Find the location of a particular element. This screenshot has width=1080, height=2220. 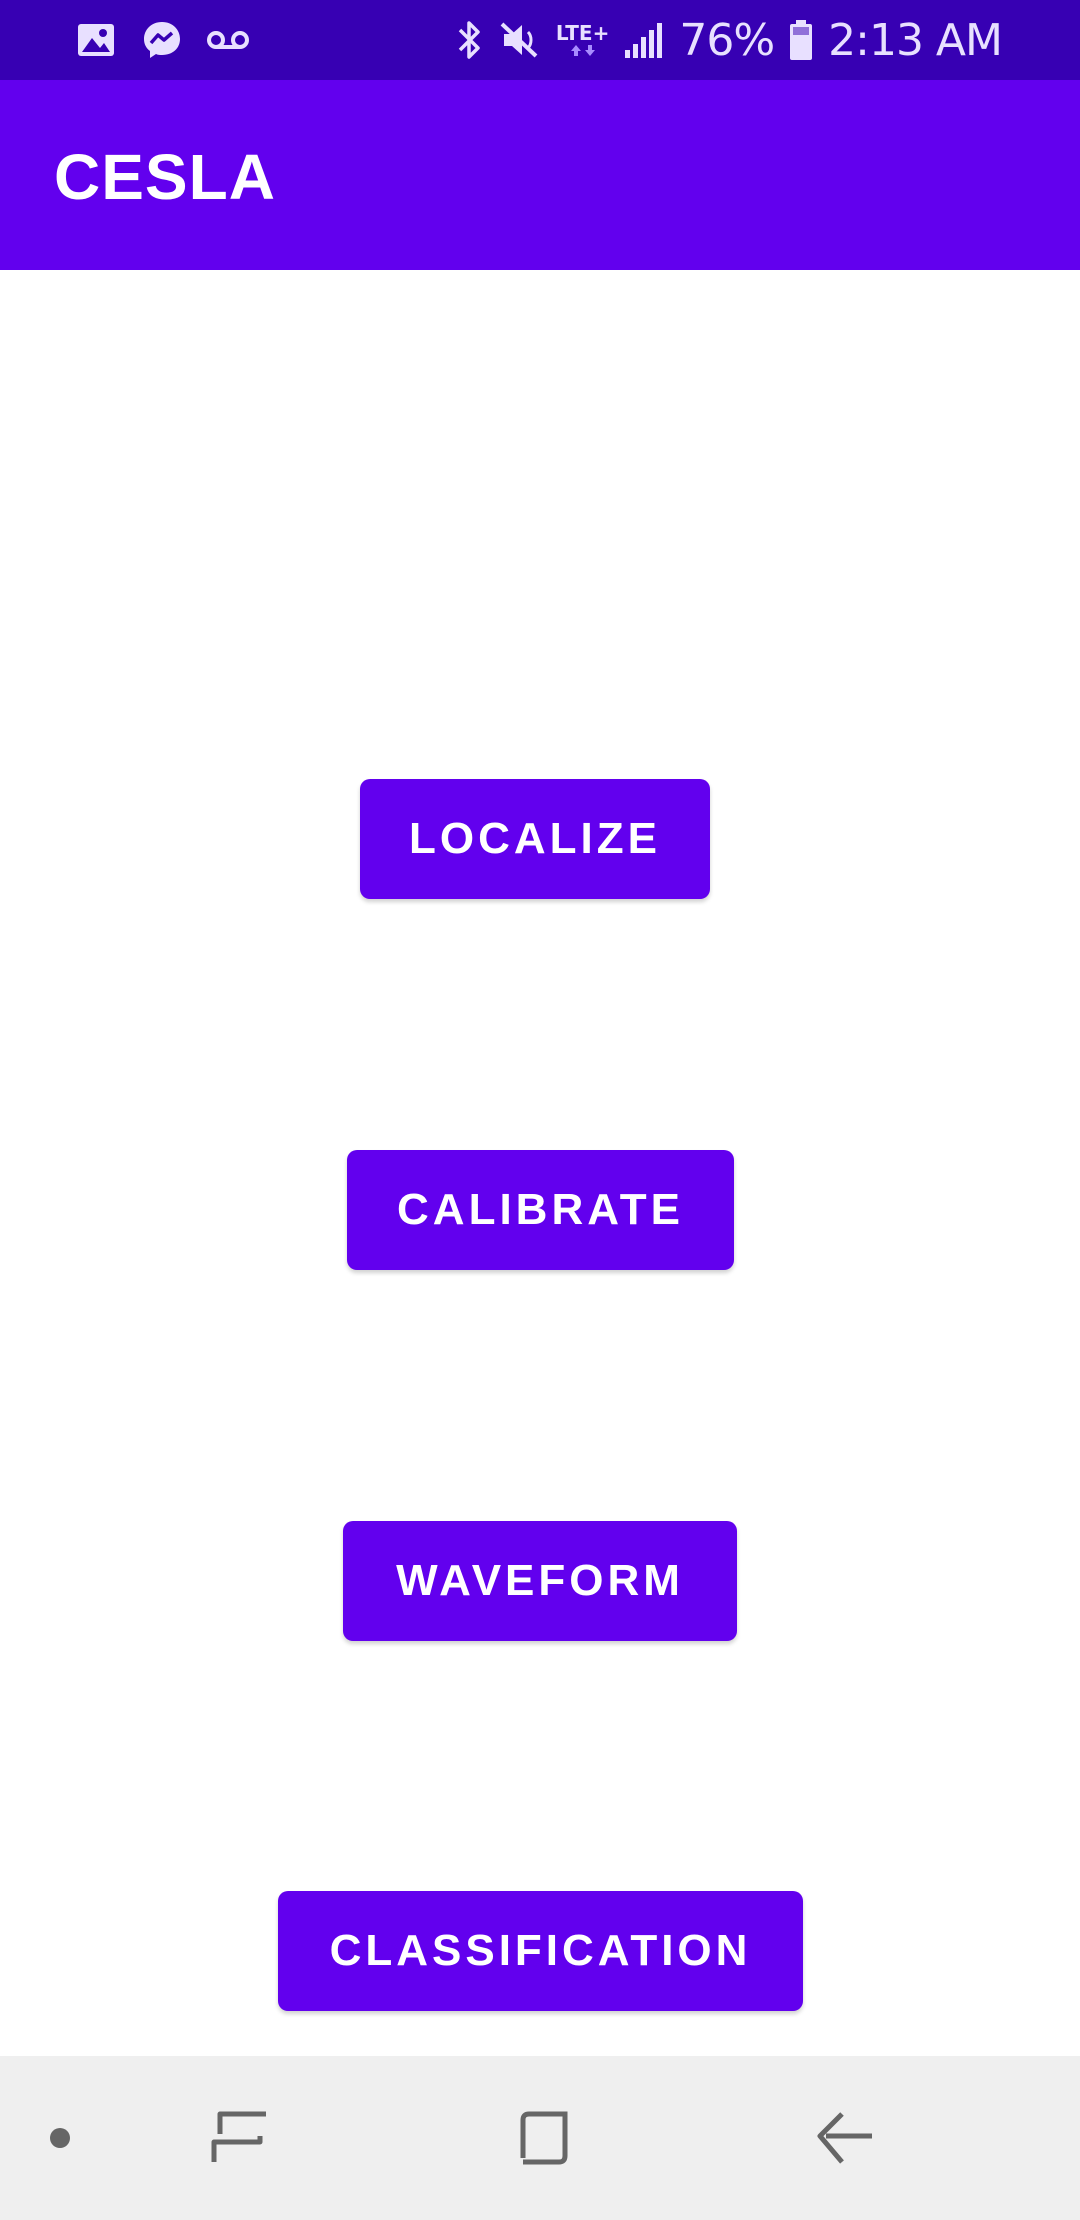

messenger-icon is located at coordinates (162, 40).